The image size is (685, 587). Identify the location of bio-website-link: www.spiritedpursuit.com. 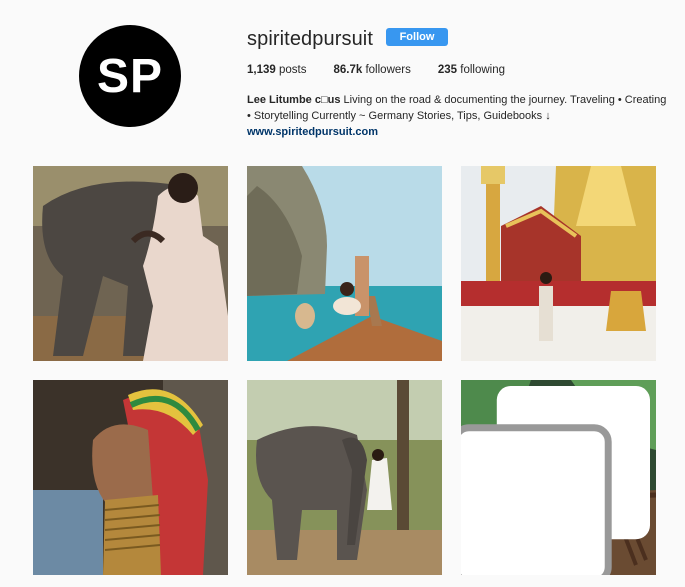
(457, 132).